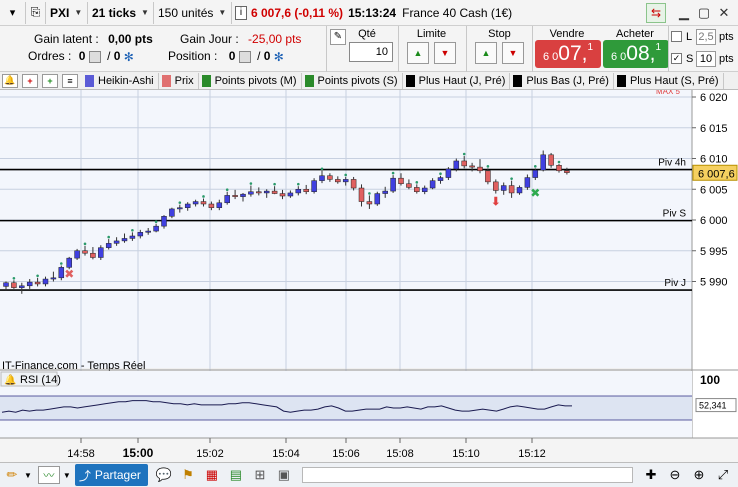 The width and height of the screenshot is (738, 487). I want to click on buy-stop-button: ▲, so click(486, 53).